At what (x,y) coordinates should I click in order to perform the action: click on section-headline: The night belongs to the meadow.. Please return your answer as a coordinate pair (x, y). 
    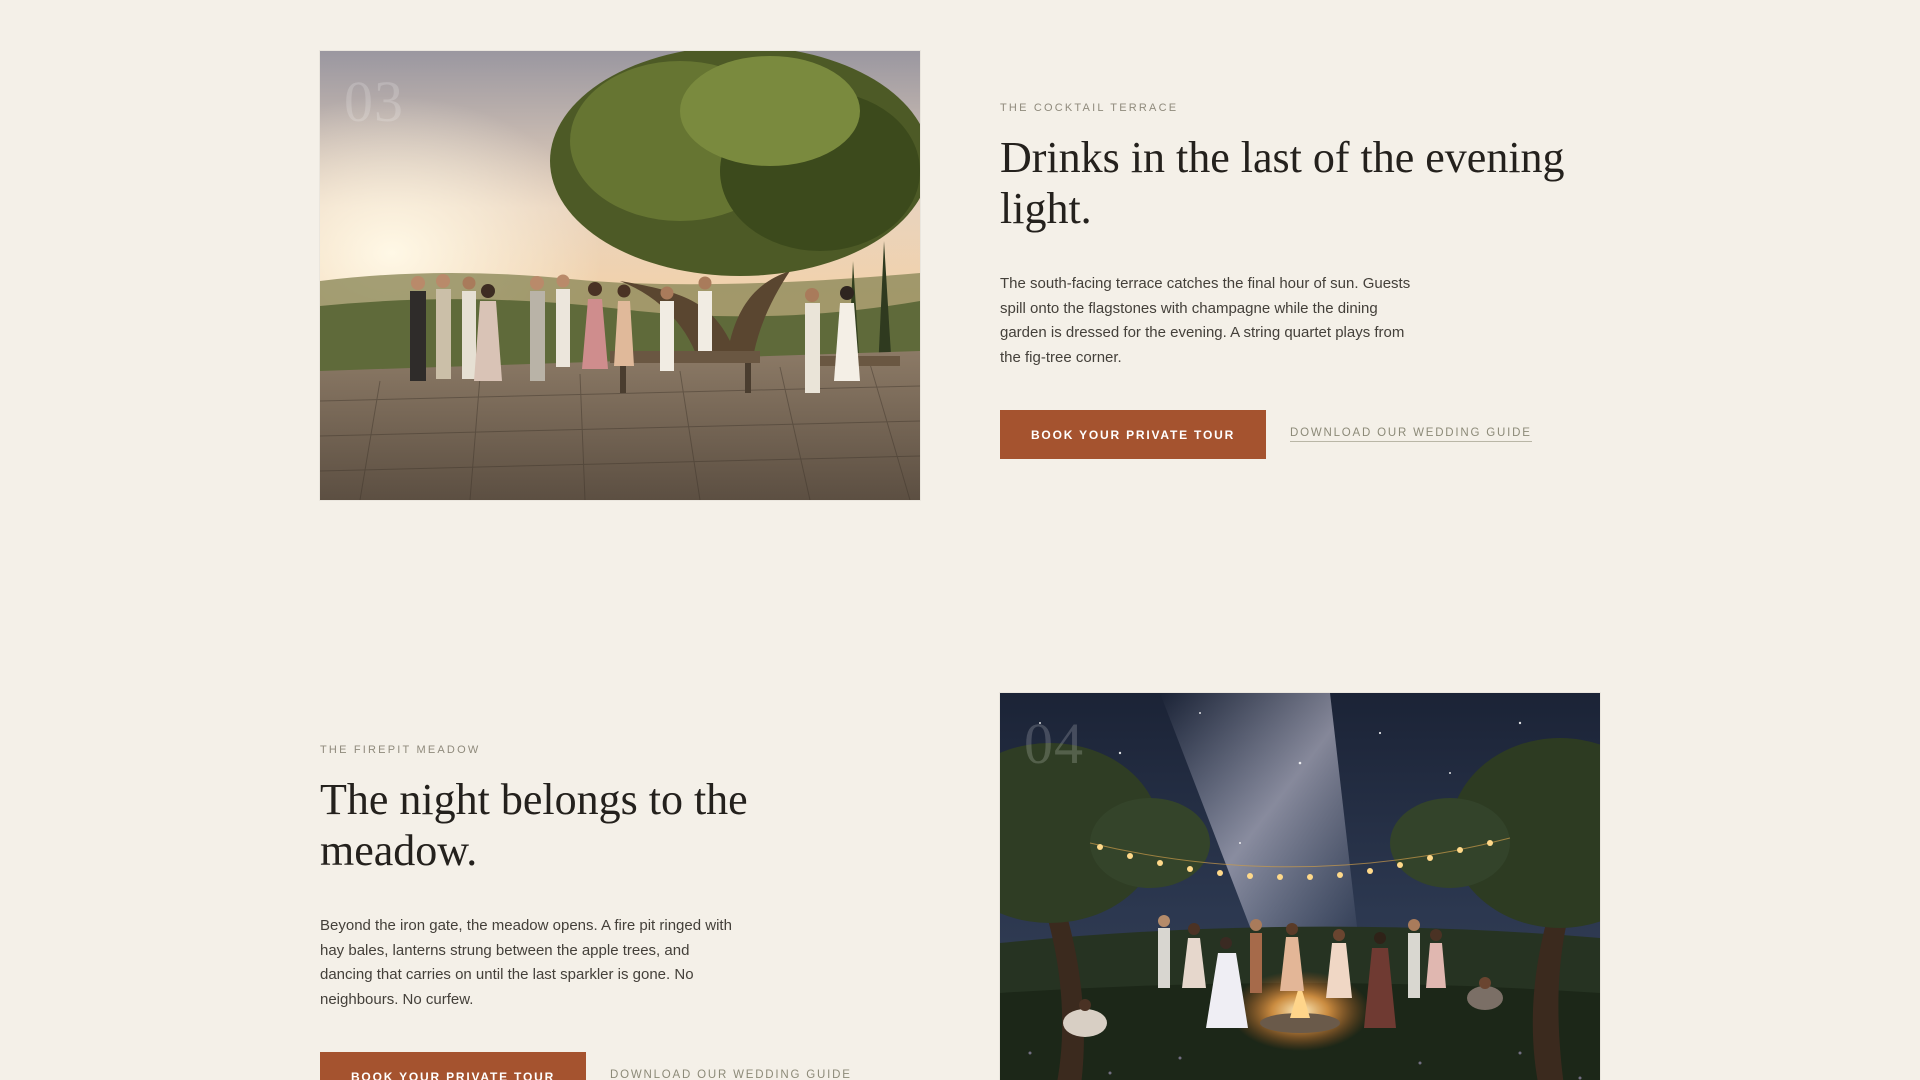
    Looking at the image, I should click on (534, 825).